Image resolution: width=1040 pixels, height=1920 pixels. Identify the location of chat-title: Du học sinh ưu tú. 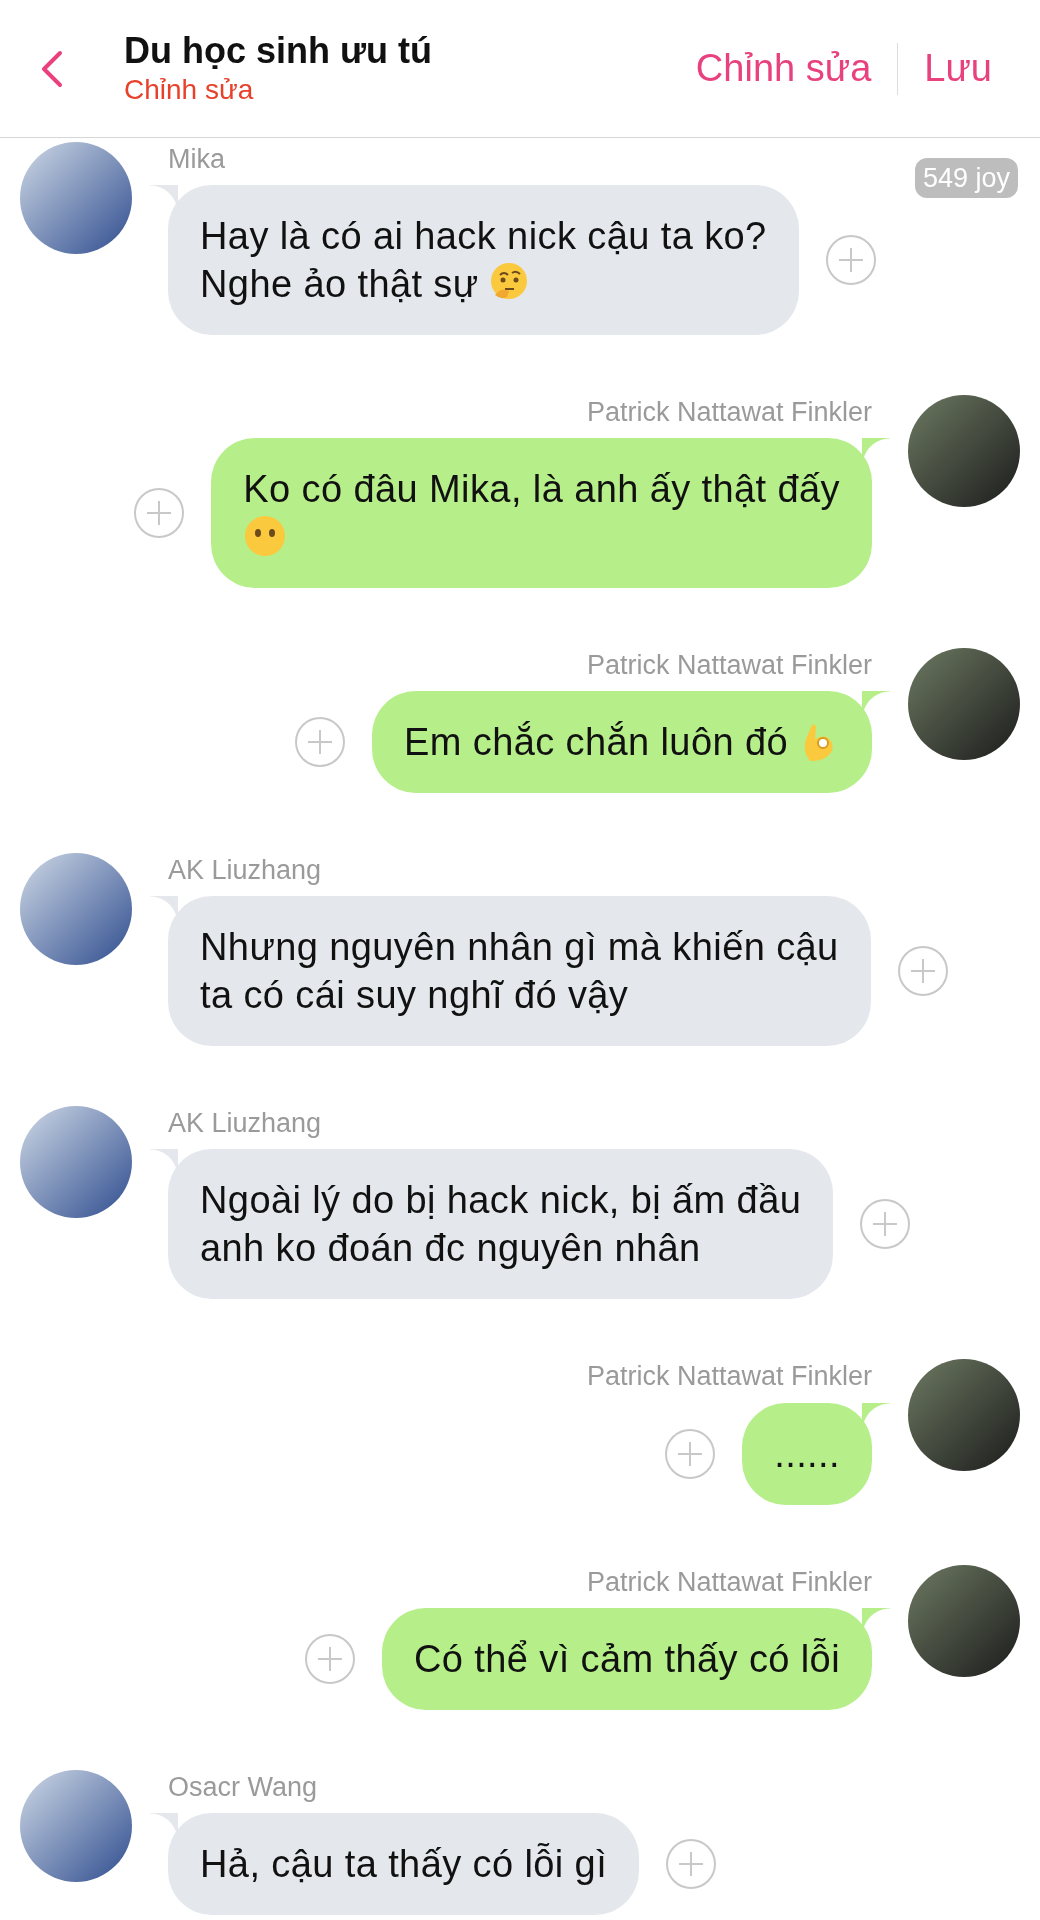
(279, 50).